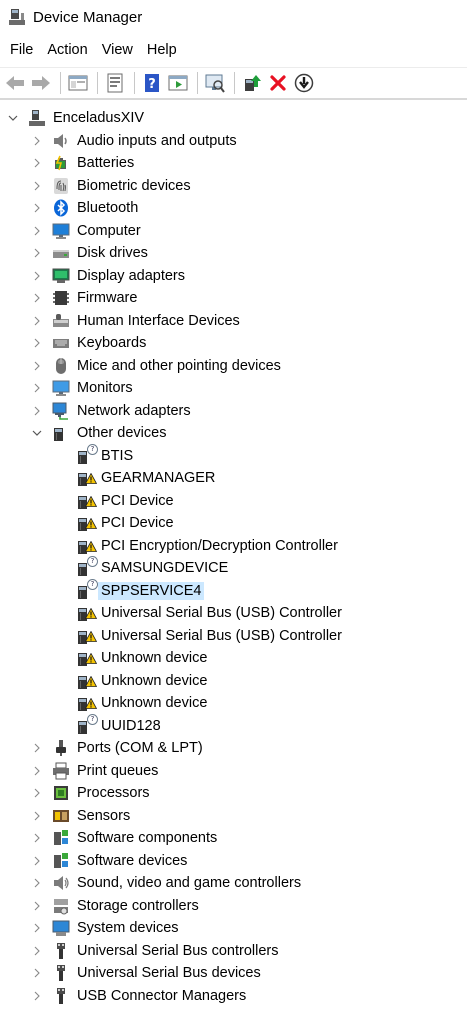  What do you see at coordinates (233, 771) in the screenshot?
I see `category-print-queues: Print queues` at bounding box center [233, 771].